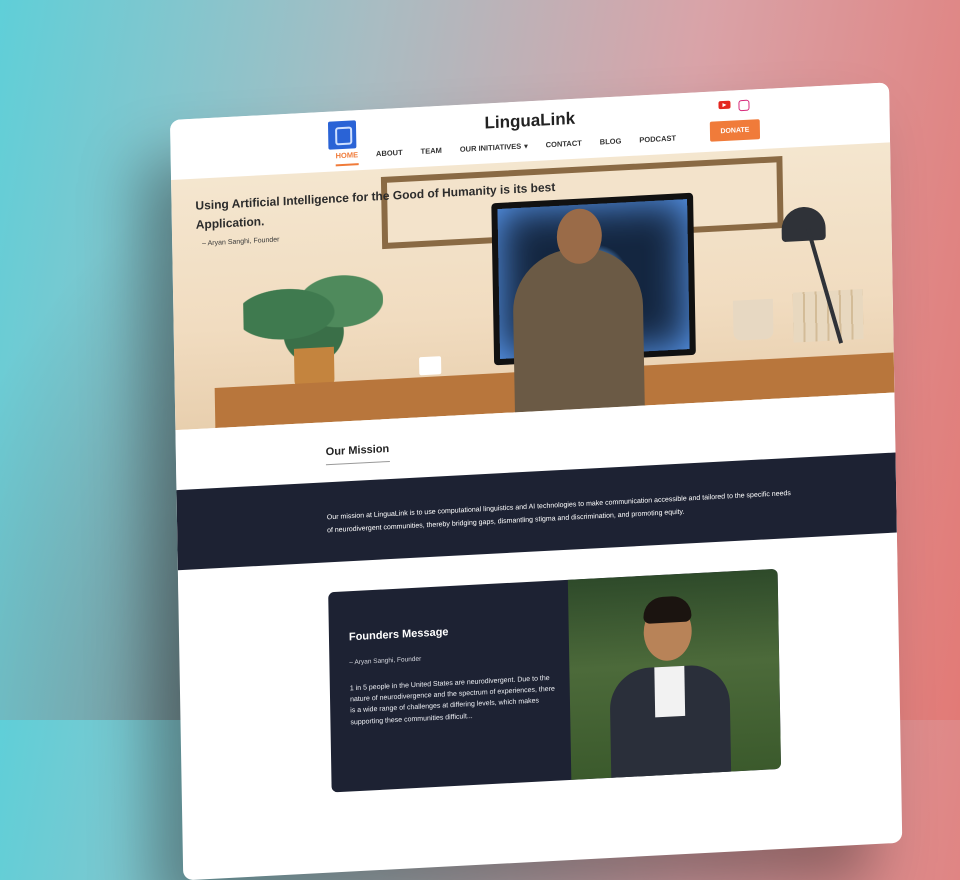  What do you see at coordinates (490, 147) in the screenshot?
I see `nav-initiatives-label: OUR INITIATIVES` at bounding box center [490, 147].